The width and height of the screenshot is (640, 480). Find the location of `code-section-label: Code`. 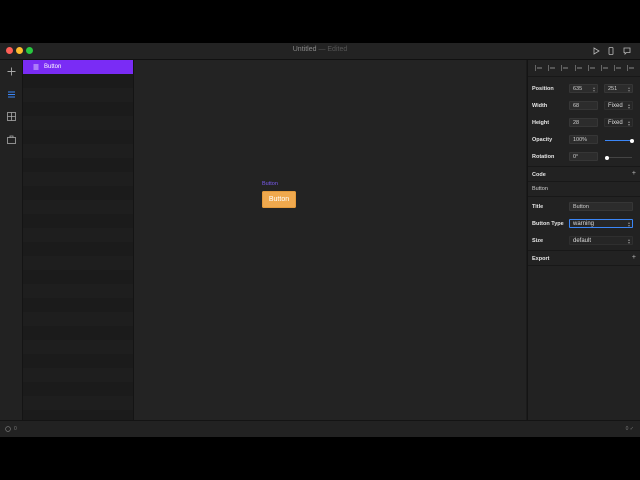

code-section-label: Code is located at coordinates (539, 175).